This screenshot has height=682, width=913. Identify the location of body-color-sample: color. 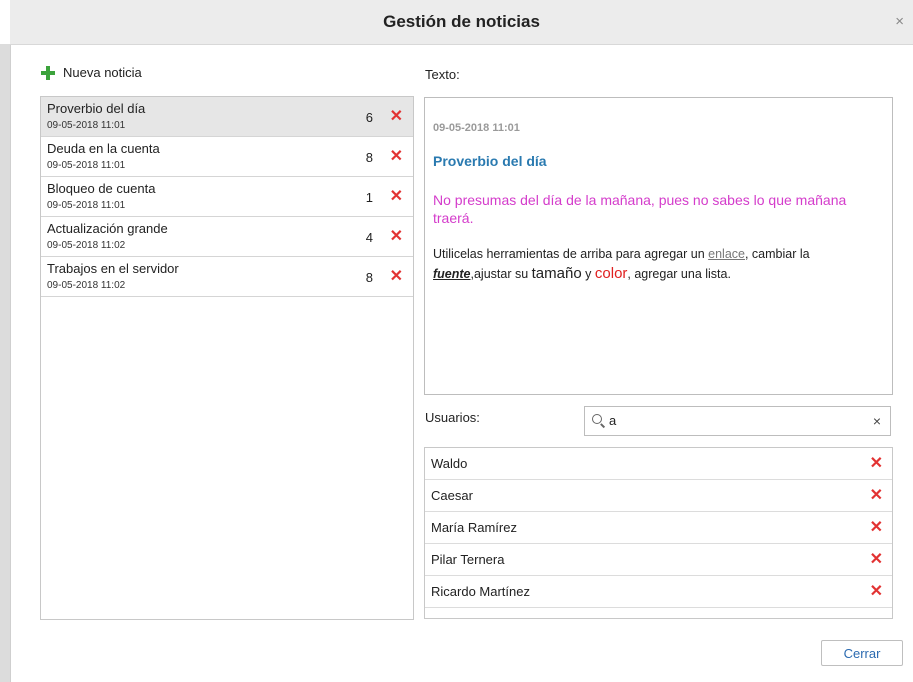
(611, 273).